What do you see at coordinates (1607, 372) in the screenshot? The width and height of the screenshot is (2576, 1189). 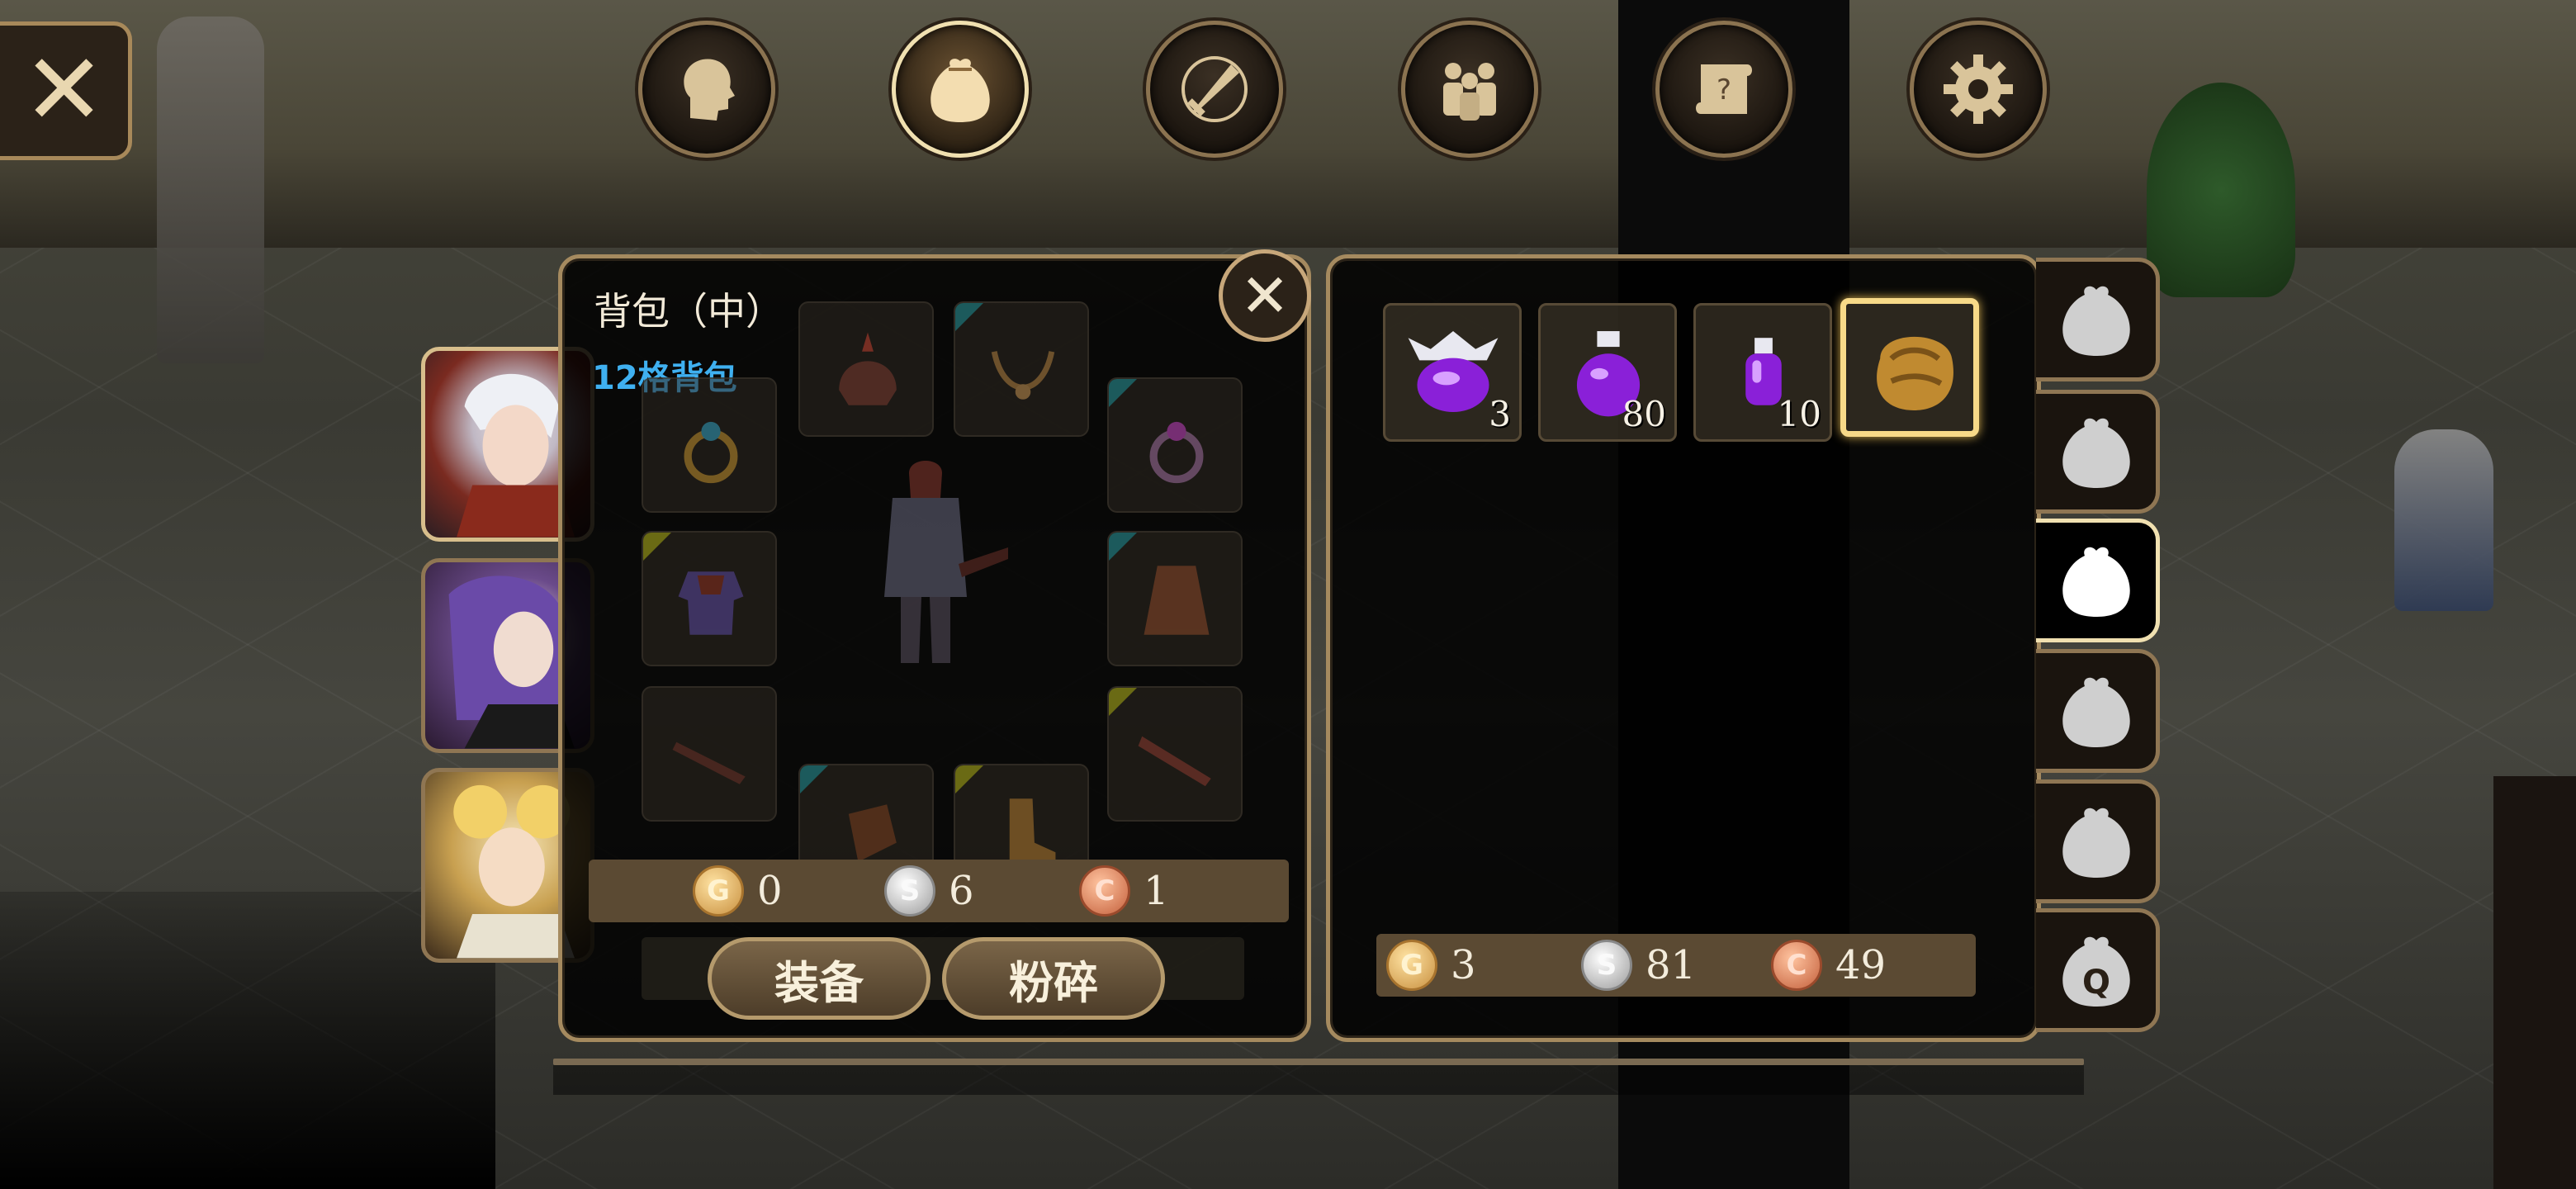 I see `inventory-slot-2: 80` at bounding box center [1607, 372].